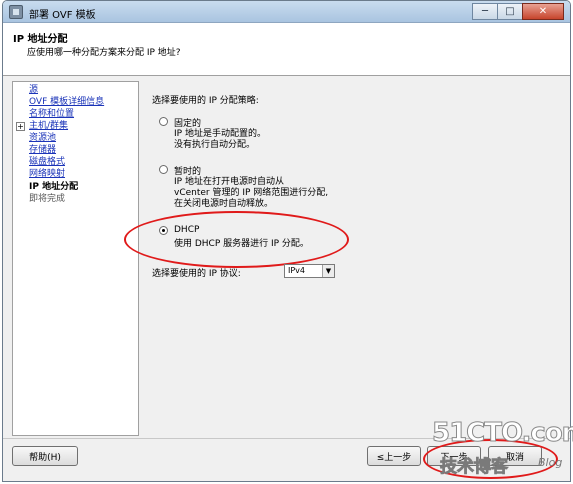  What do you see at coordinates (297, 270) in the screenshot?
I see `ip-protocol-value: IPv4` at bounding box center [297, 270].